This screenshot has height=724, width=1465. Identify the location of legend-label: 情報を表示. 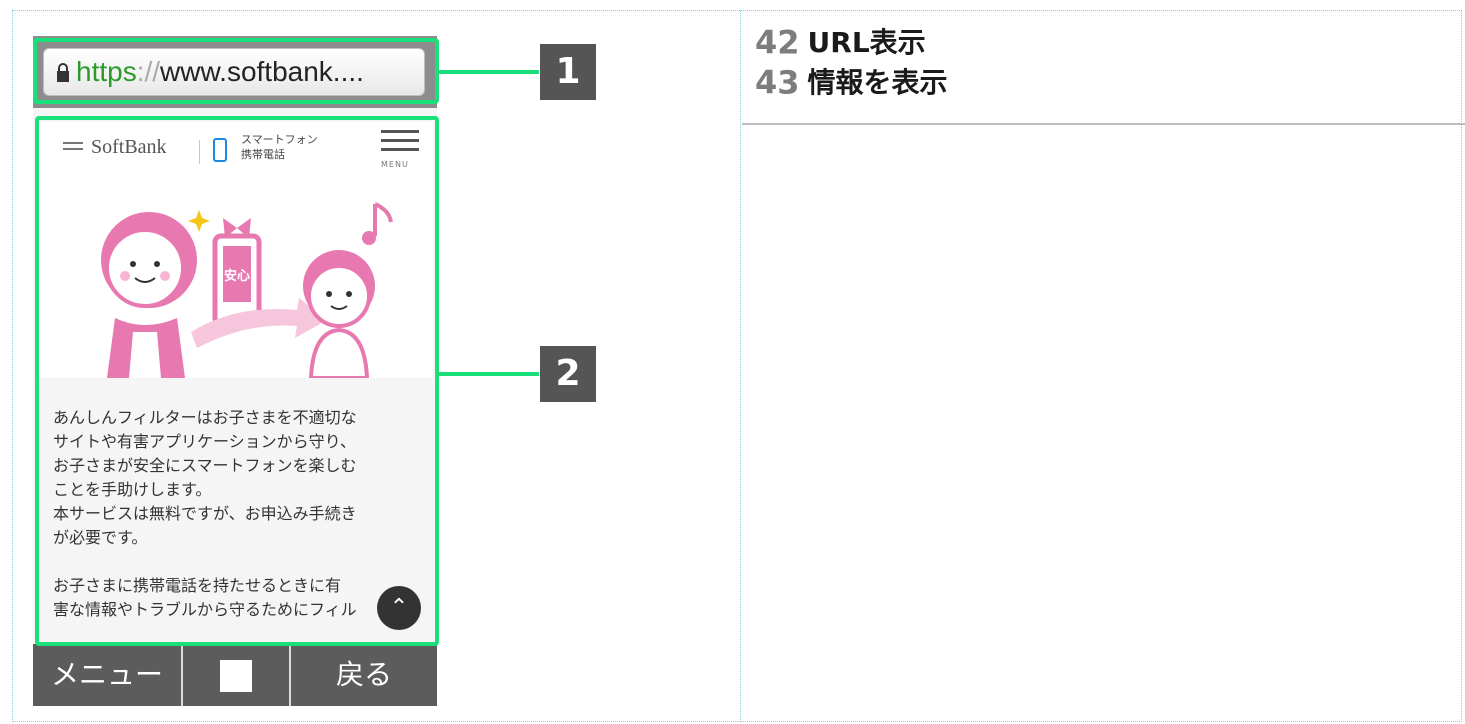
(877, 82).